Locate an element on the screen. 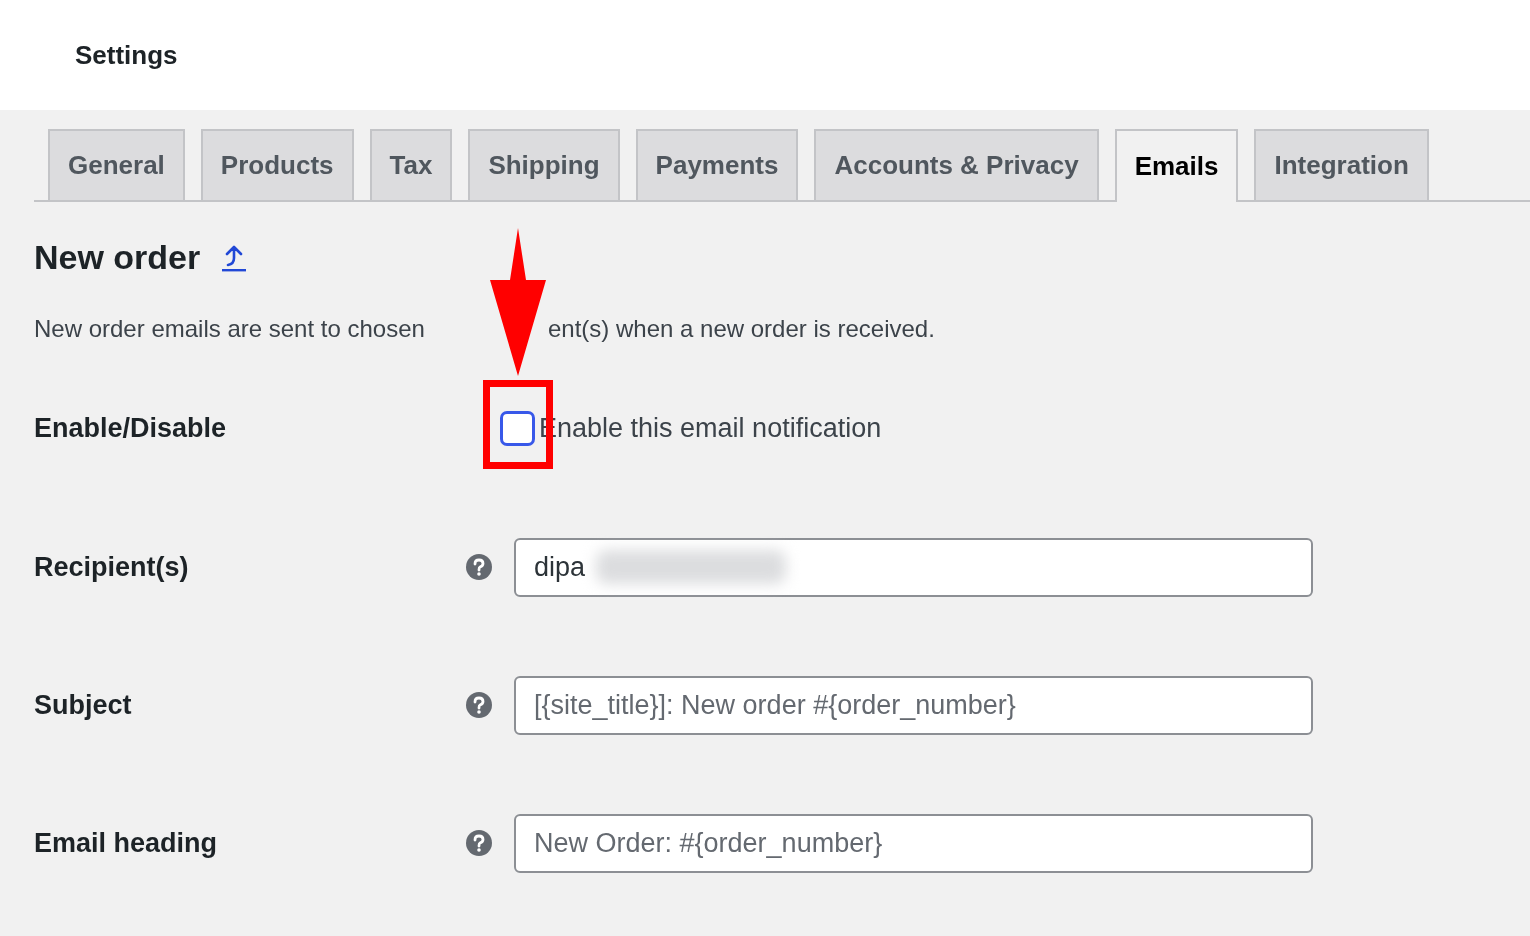 The width and height of the screenshot is (1530, 936). page-title: Settings is located at coordinates (126, 55).